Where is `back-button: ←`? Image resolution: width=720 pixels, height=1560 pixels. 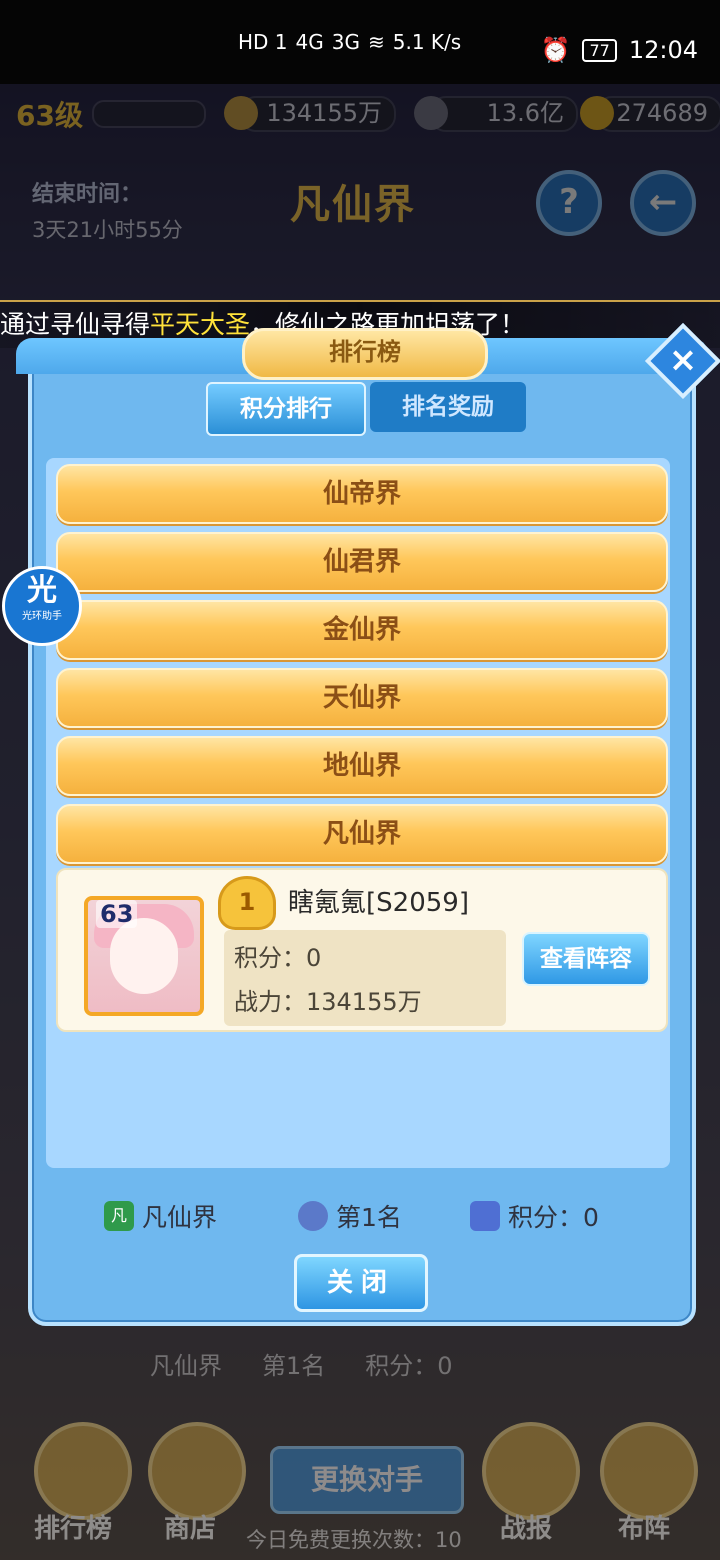 back-button: ← is located at coordinates (663, 203).